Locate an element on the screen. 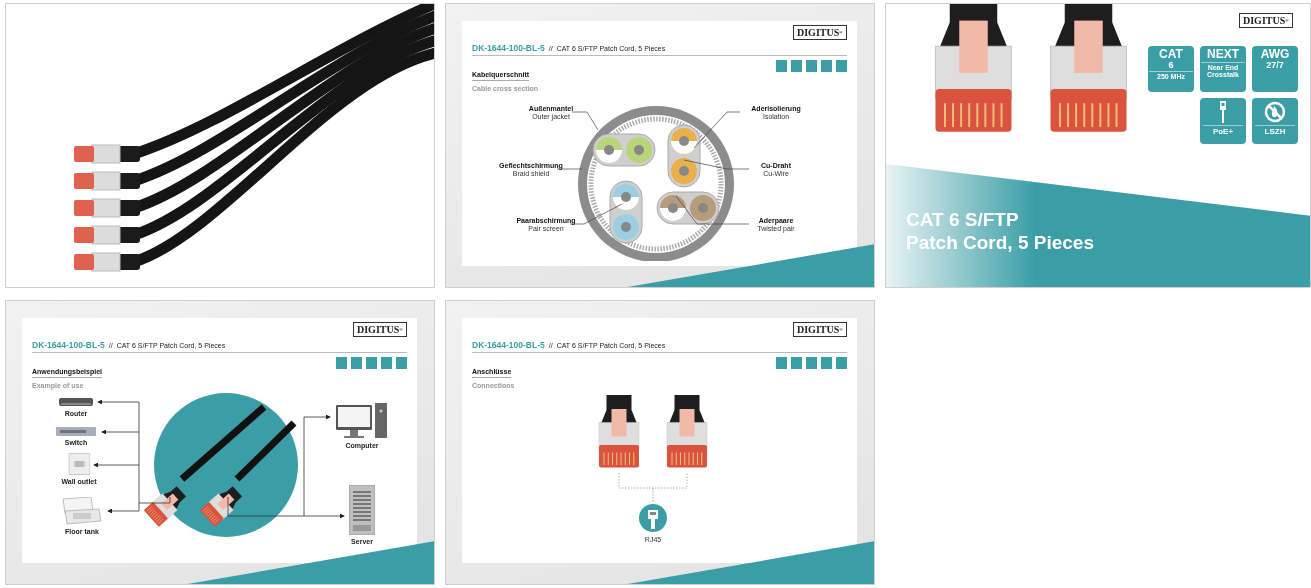 The image size is (1311, 588). floor-box-icon is located at coordinates (82, 511).